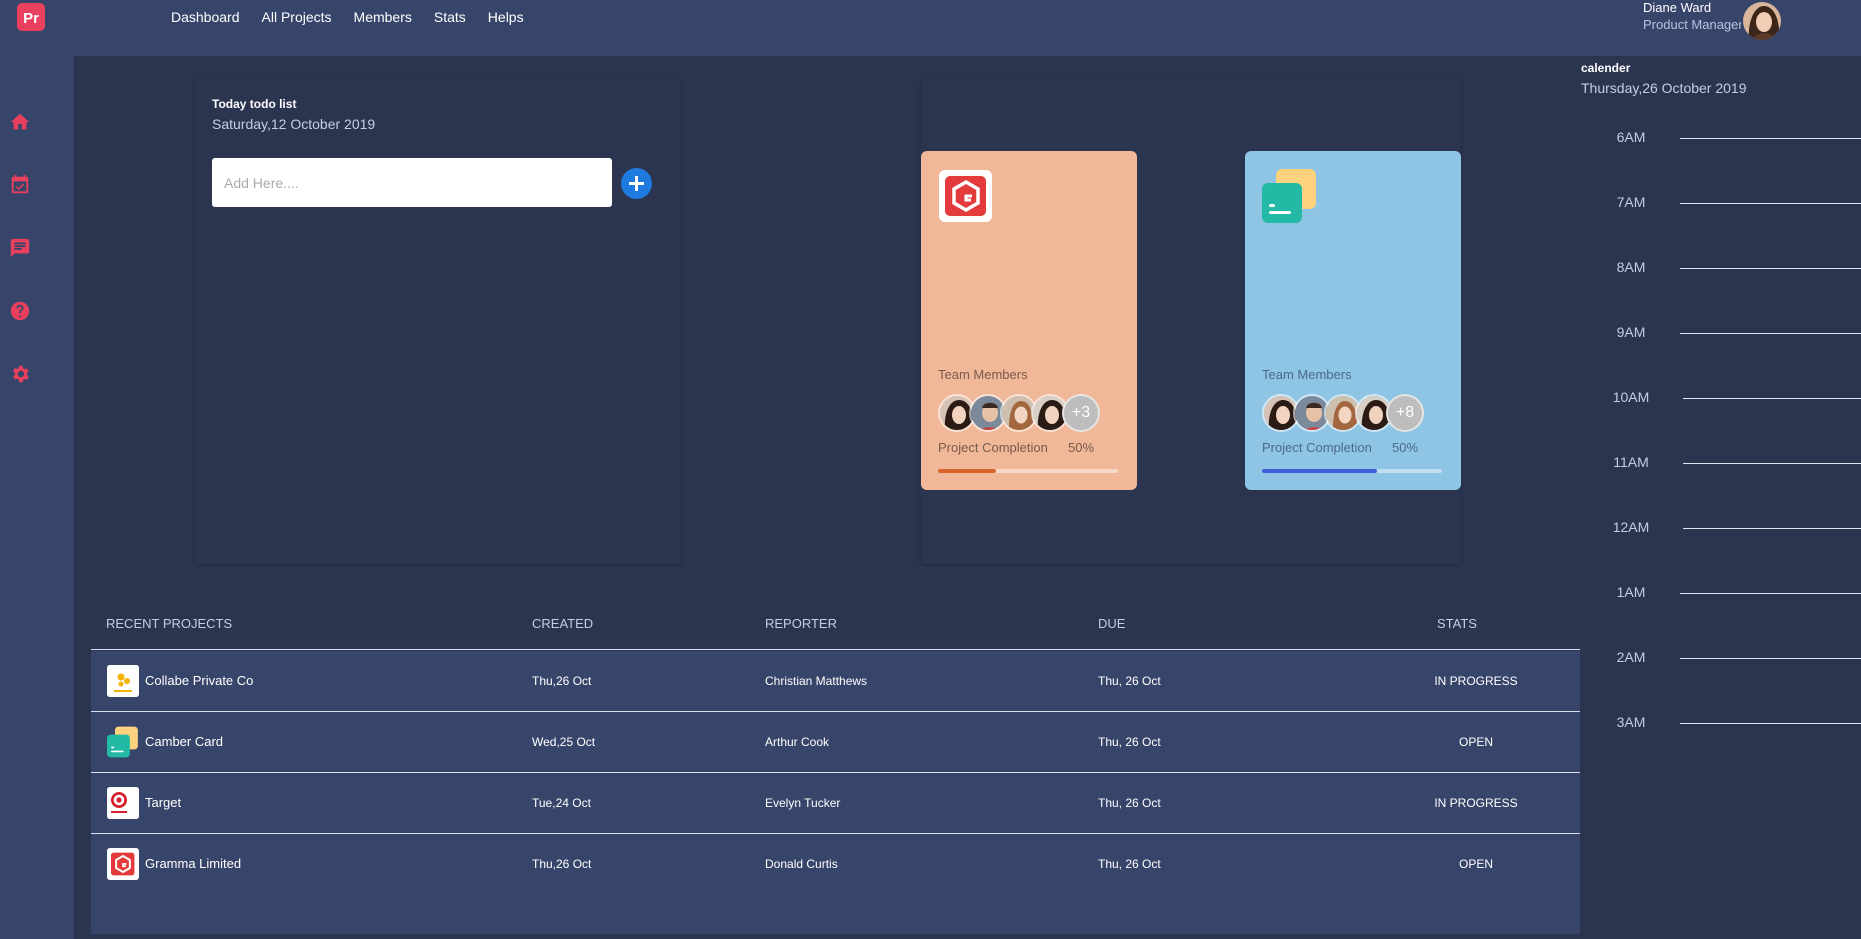 The height and width of the screenshot is (939, 1861). I want to click on home-icon, so click(20, 122).